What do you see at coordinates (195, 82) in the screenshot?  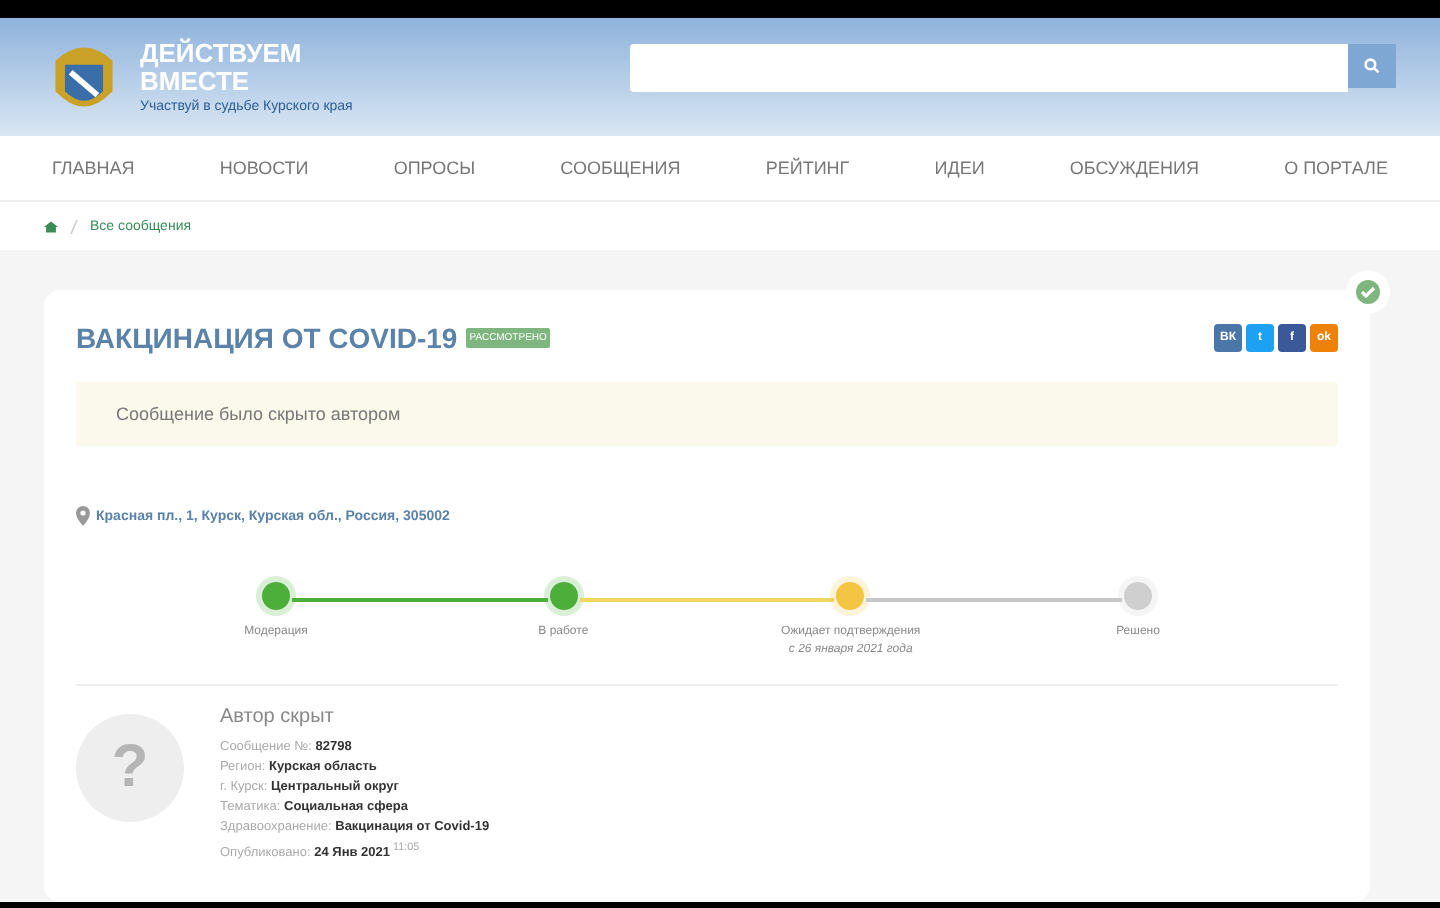 I see `site-title: ВМЕСТЕ` at bounding box center [195, 82].